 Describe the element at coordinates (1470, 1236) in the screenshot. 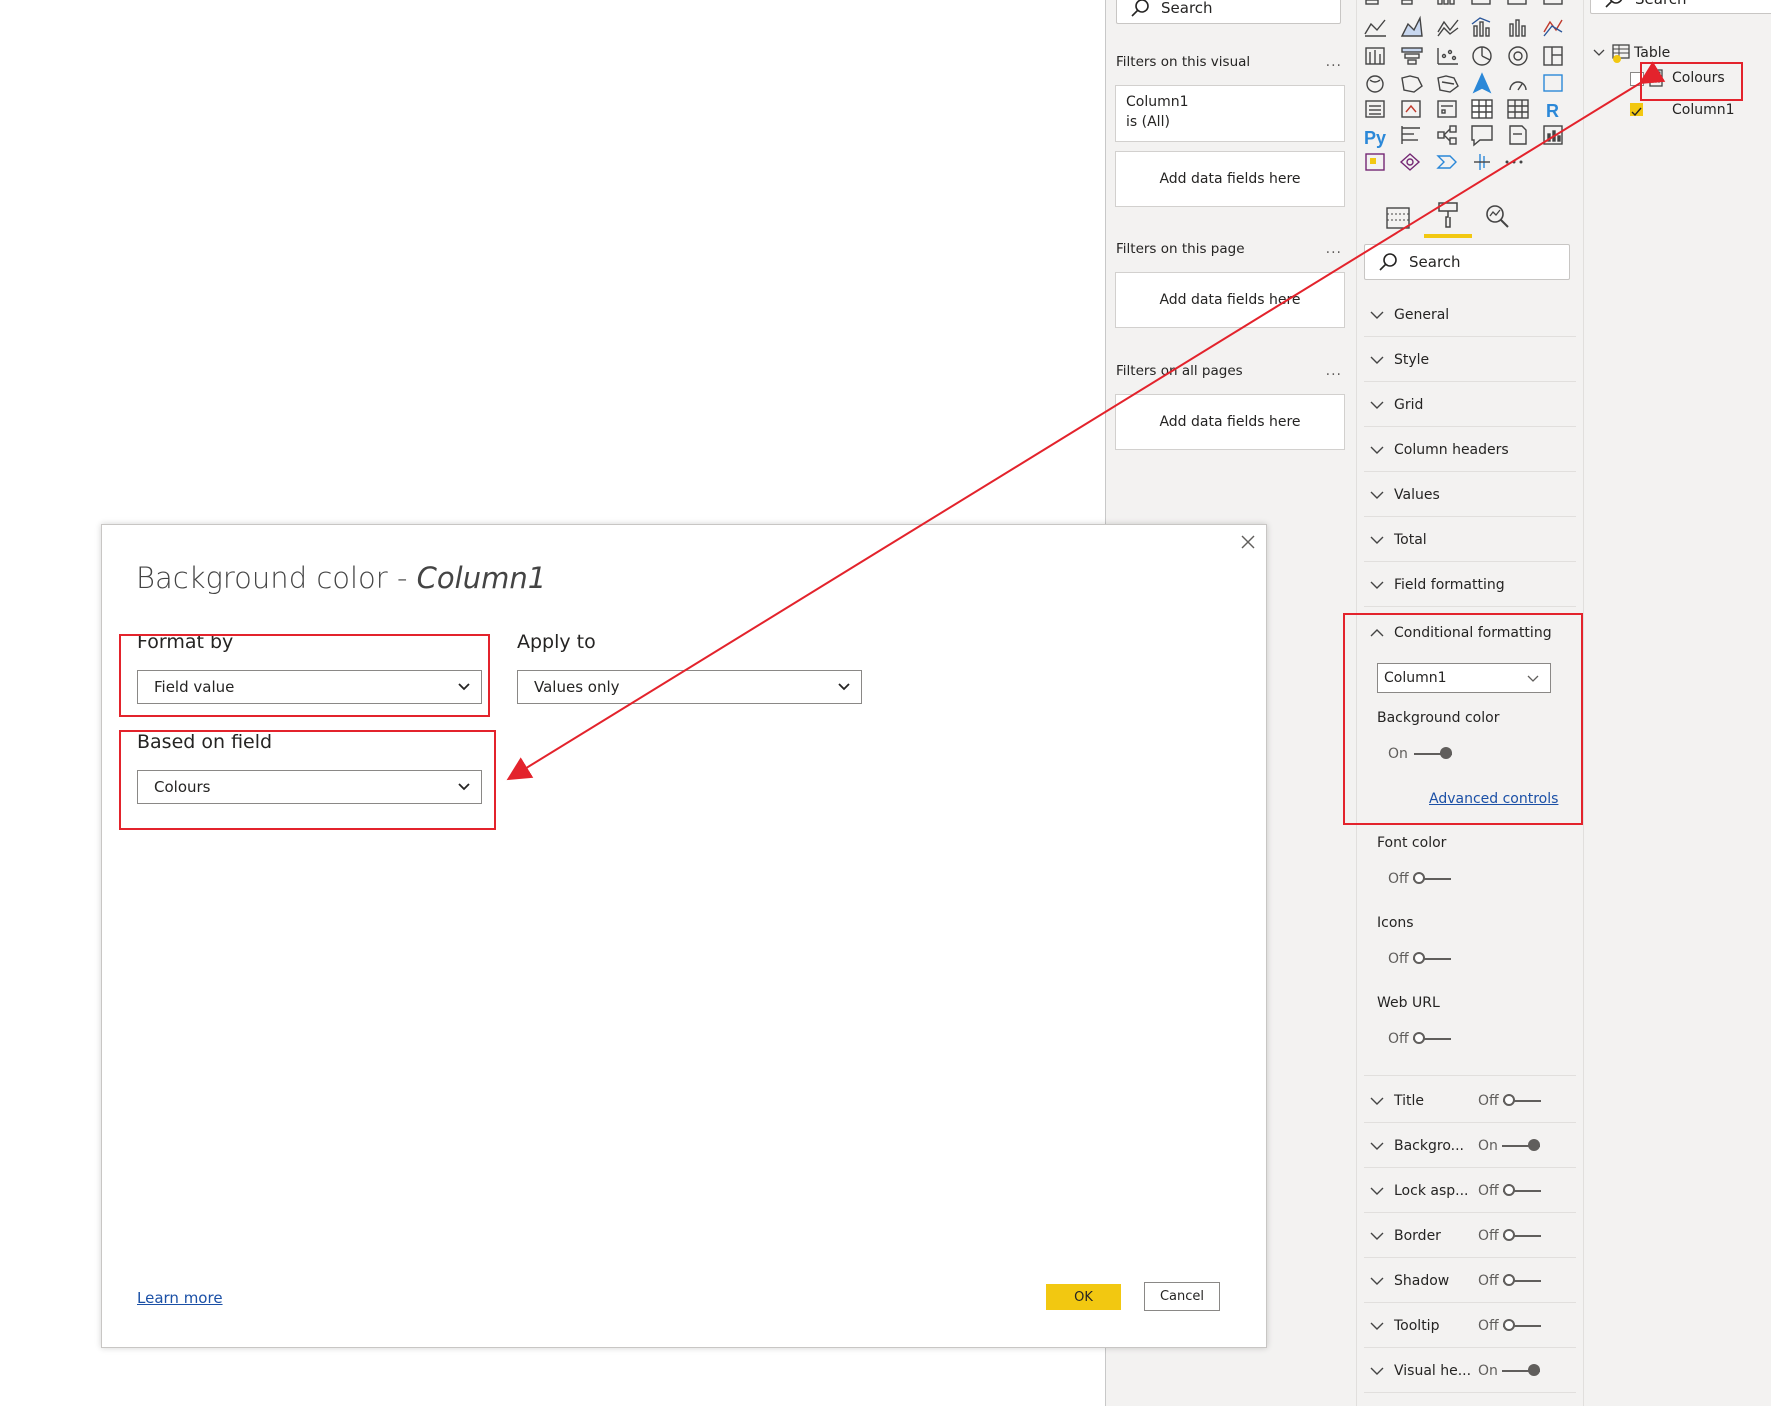

I see `section-border: Border Off` at that location.